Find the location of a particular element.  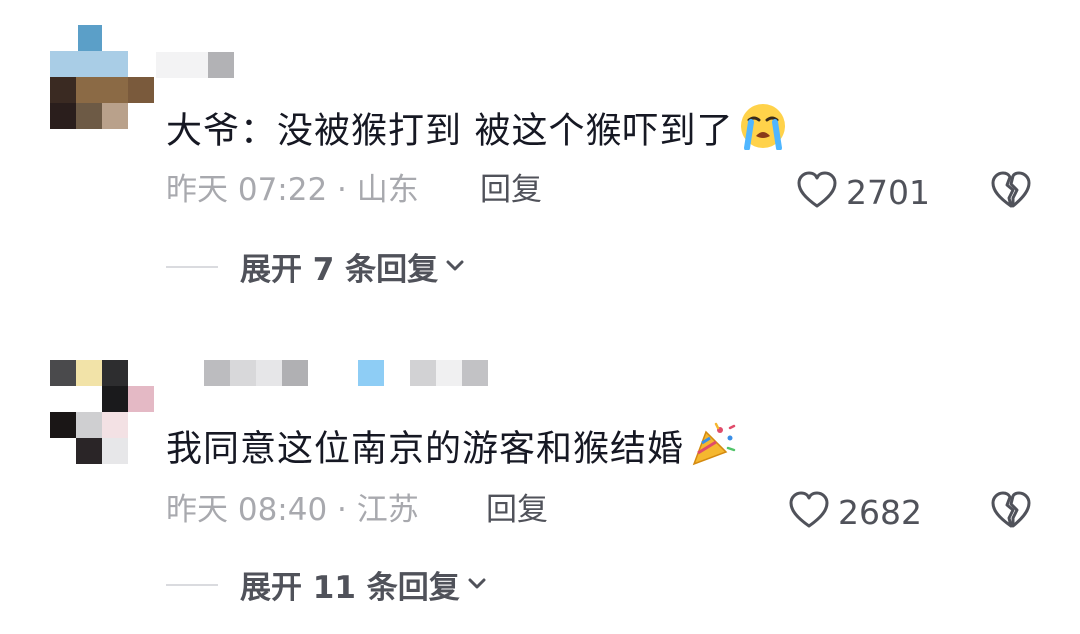

expand-replies-label: 展开 7 条回复 is located at coordinates (339, 270).